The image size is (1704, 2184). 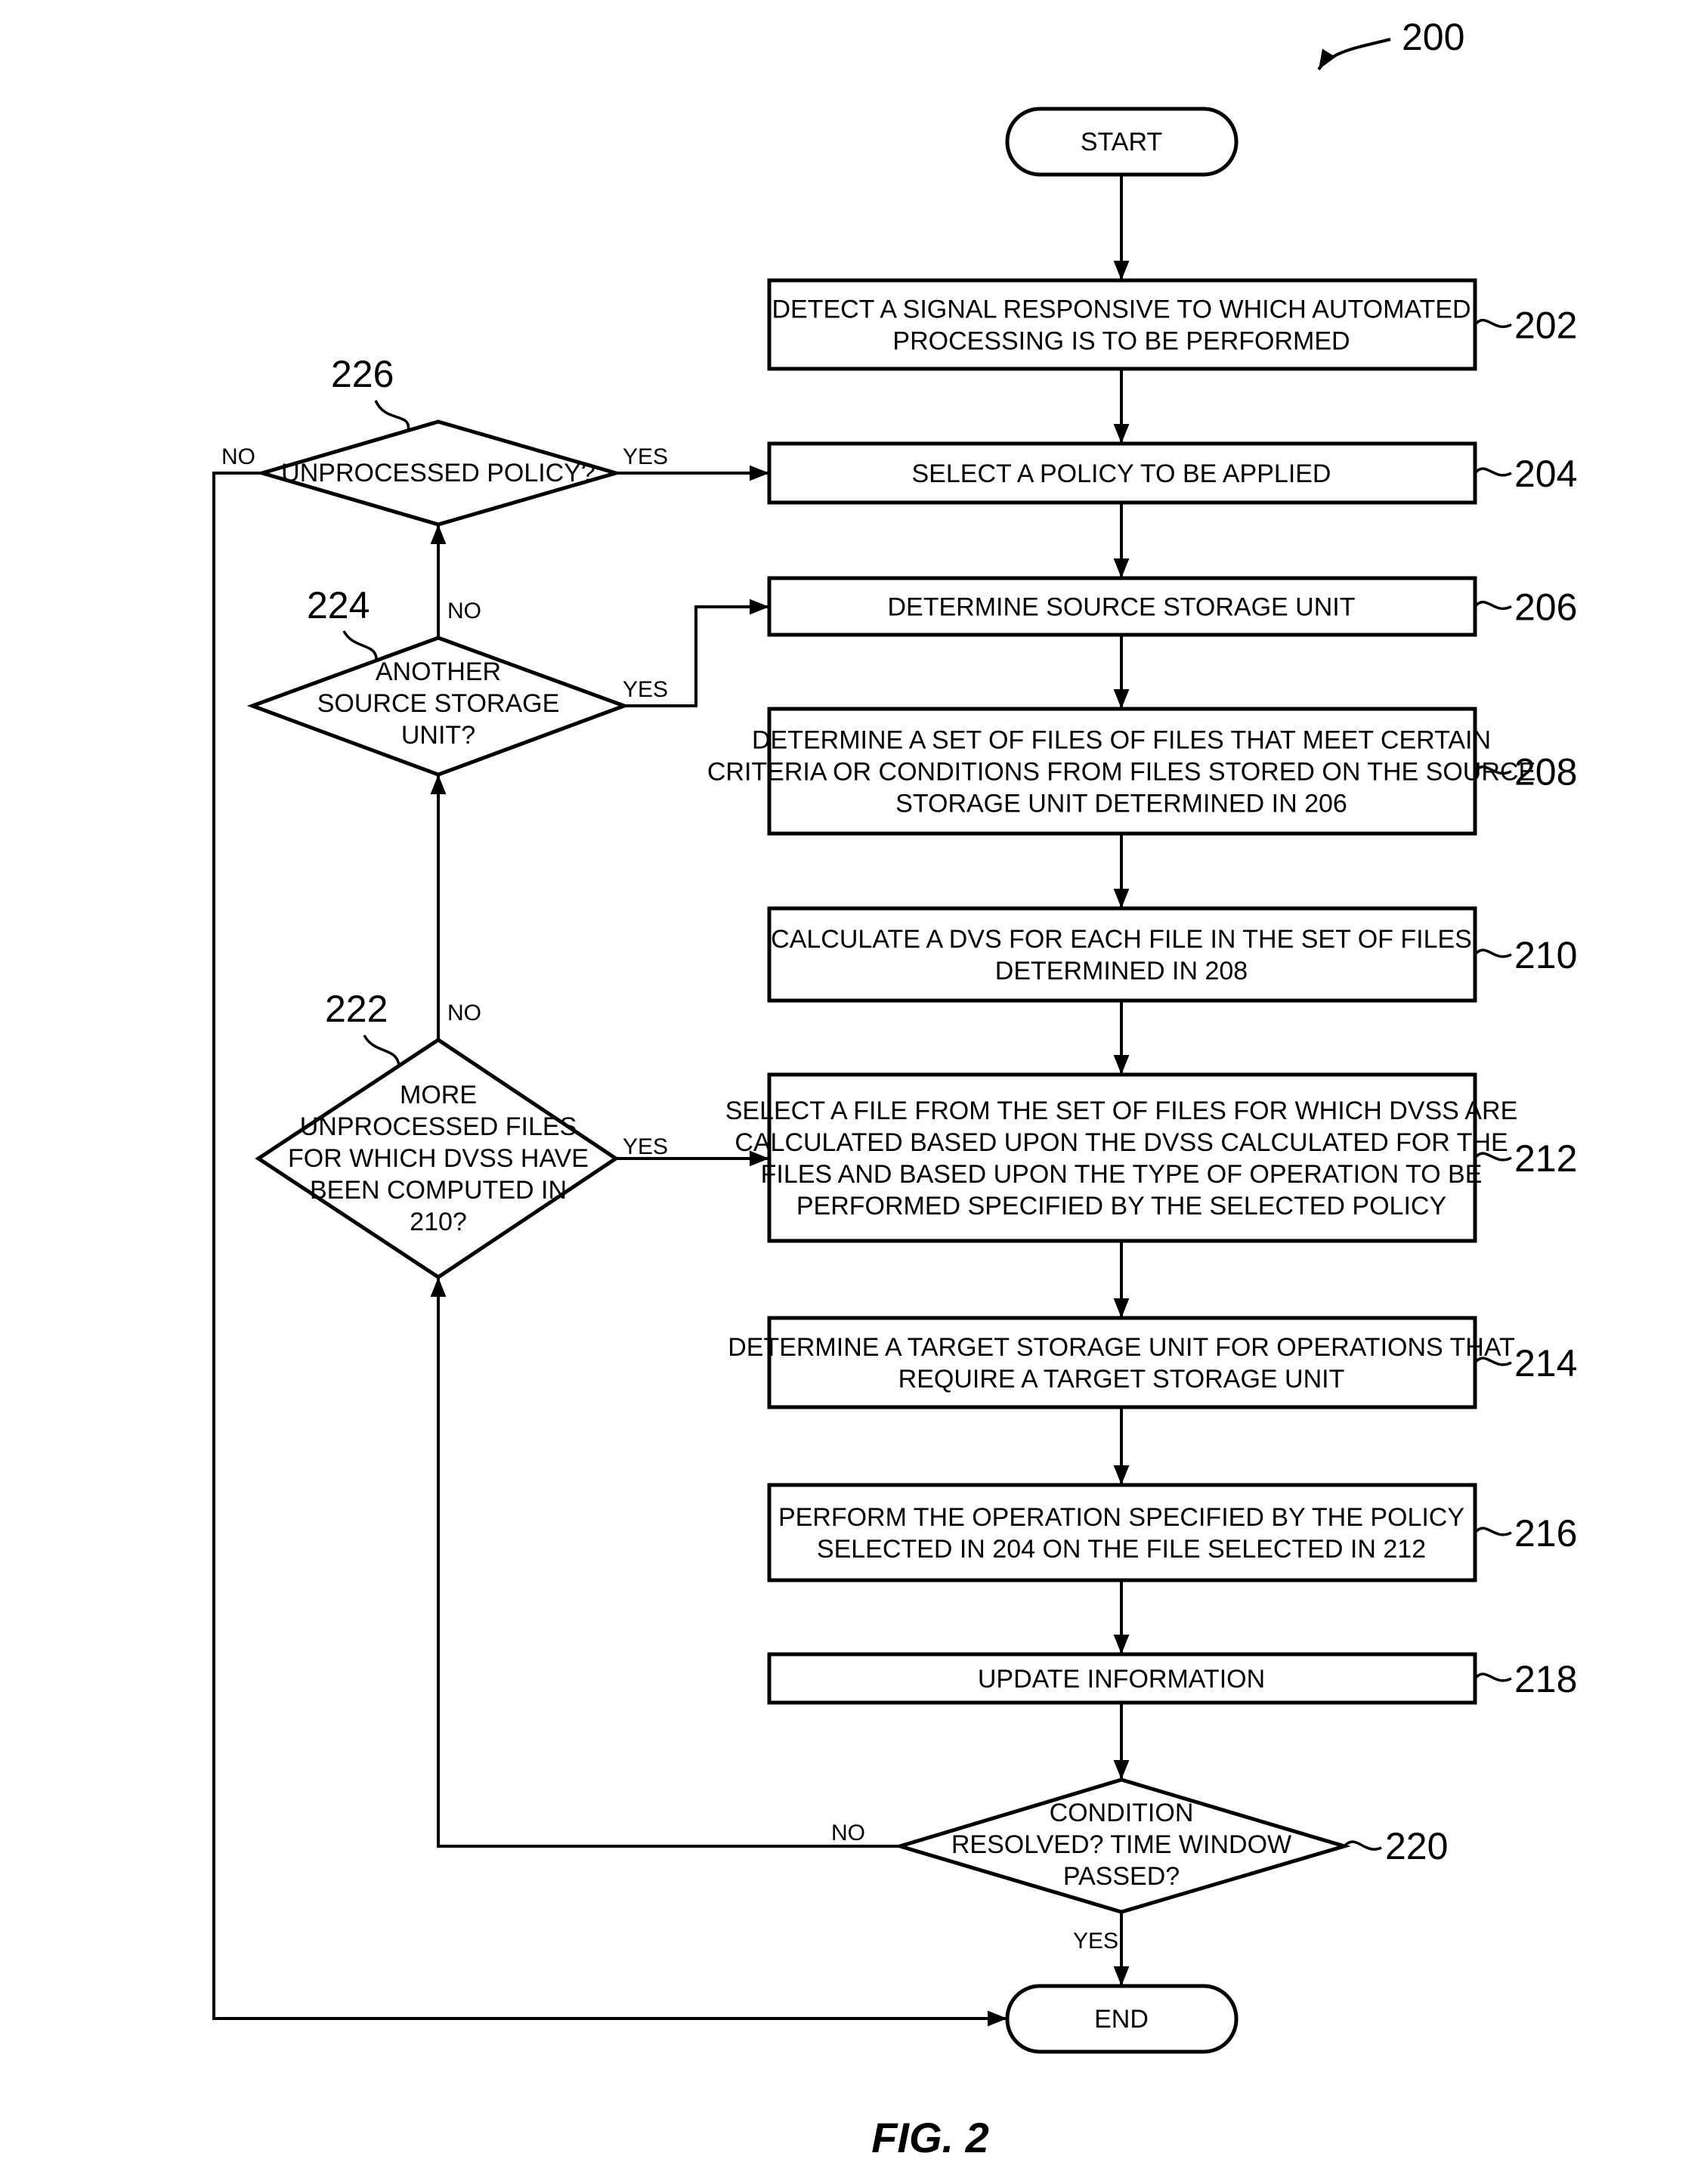 I want to click on step-ref-number: 216, so click(x=1545, y=1533).